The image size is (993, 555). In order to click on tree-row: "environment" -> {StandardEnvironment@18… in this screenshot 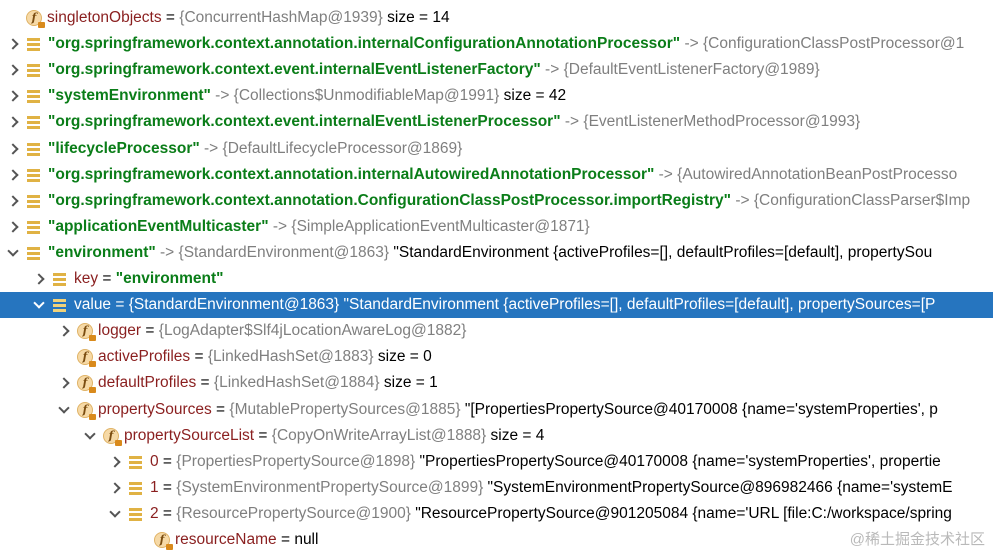, I will do `click(496, 253)`.